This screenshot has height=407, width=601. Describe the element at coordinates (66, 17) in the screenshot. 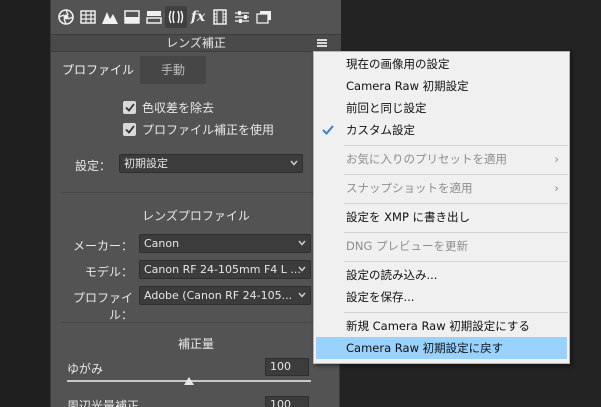

I see `aperture-icon` at that location.